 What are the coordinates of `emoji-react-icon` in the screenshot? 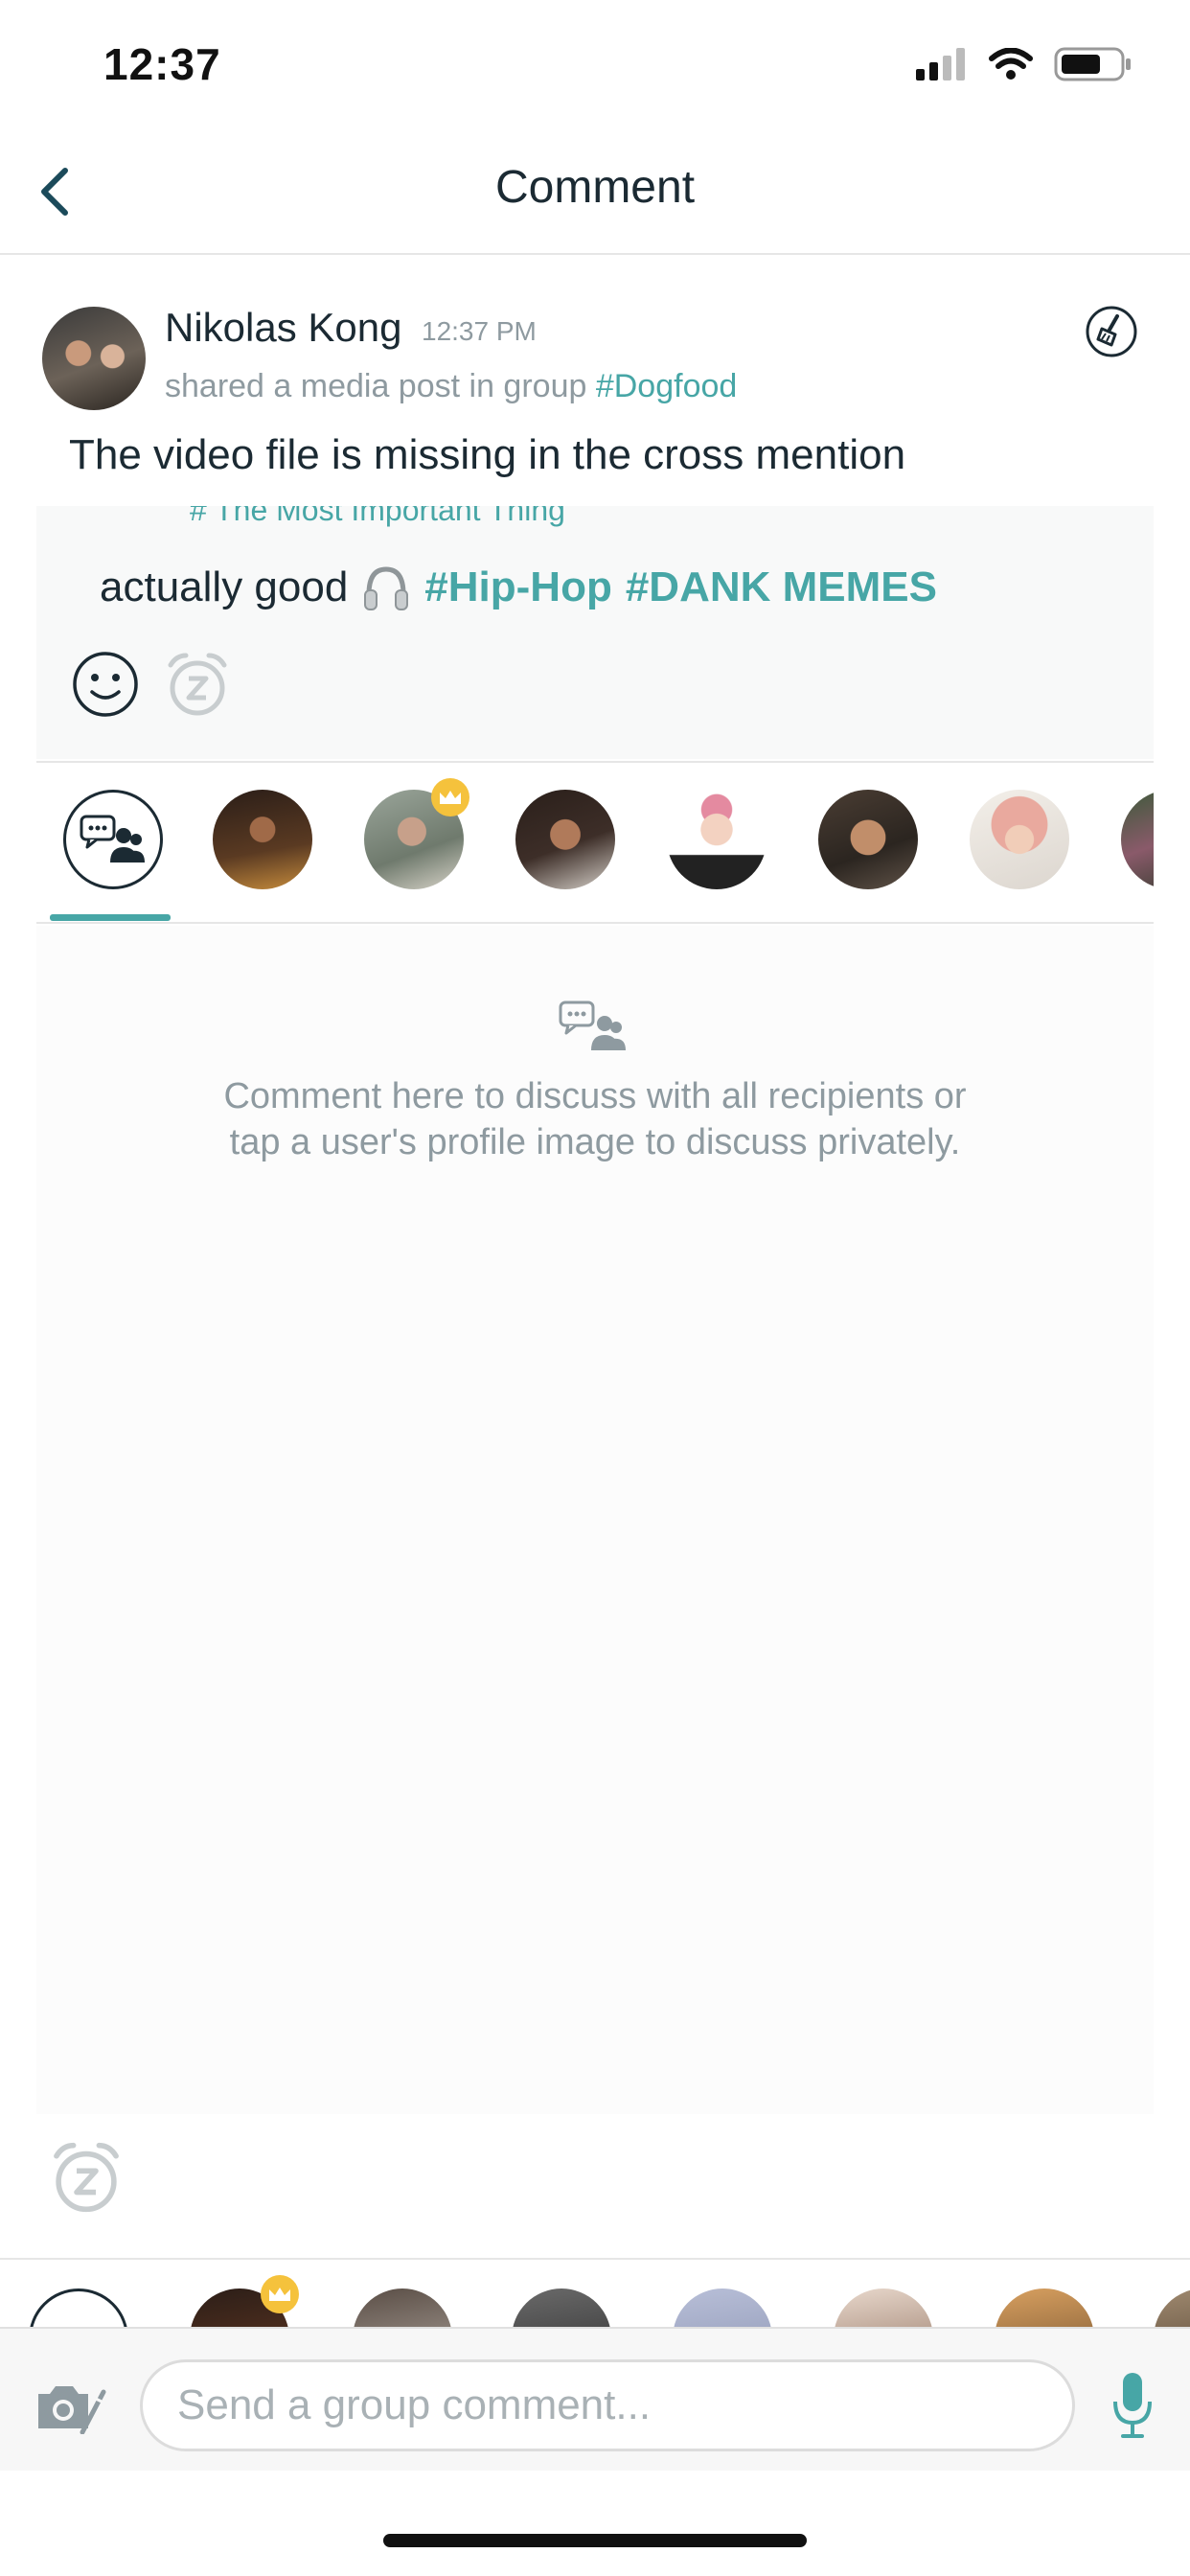 It's located at (105, 684).